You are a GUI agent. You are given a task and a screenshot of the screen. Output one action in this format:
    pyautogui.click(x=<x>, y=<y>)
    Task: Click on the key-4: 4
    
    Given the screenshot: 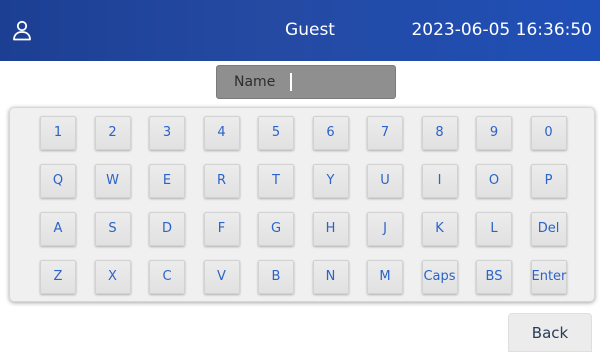 What is the action you would take?
    pyautogui.click(x=221, y=133)
    